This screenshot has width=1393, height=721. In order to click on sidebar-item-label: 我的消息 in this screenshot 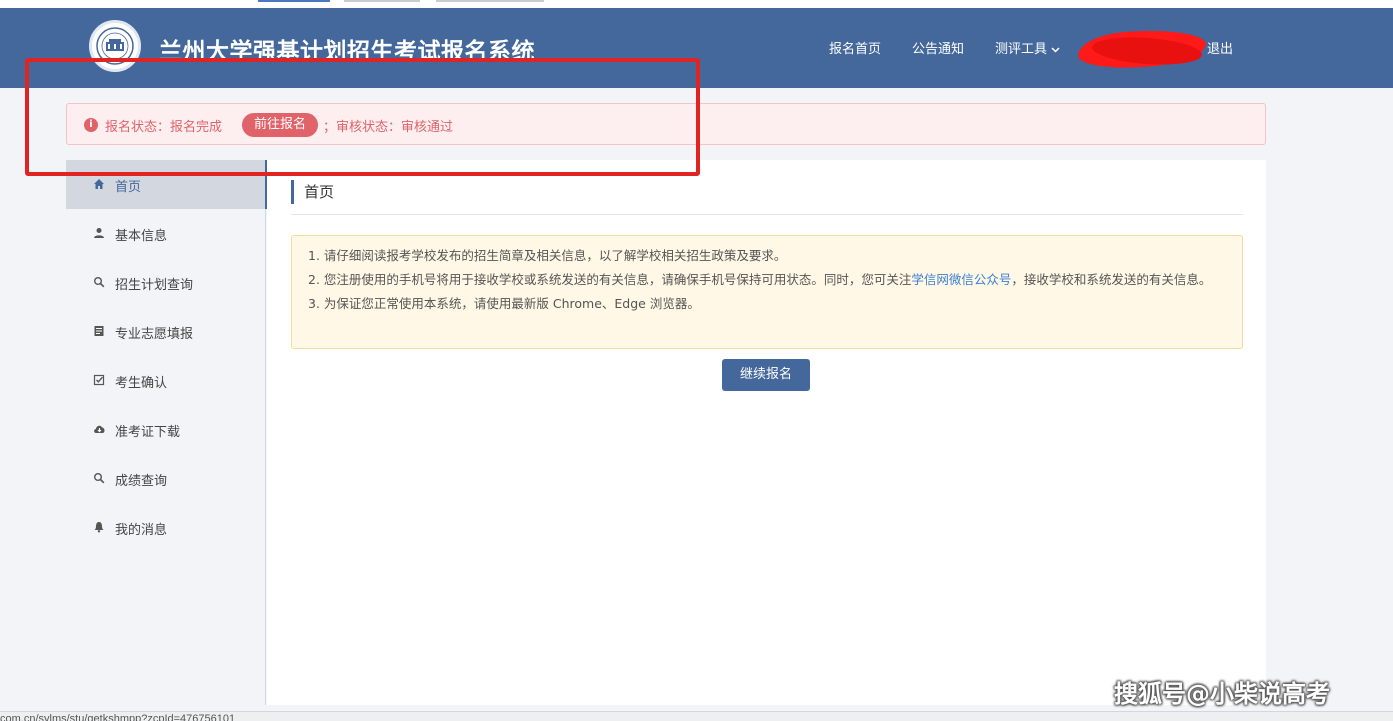, I will do `click(141, 530)`.